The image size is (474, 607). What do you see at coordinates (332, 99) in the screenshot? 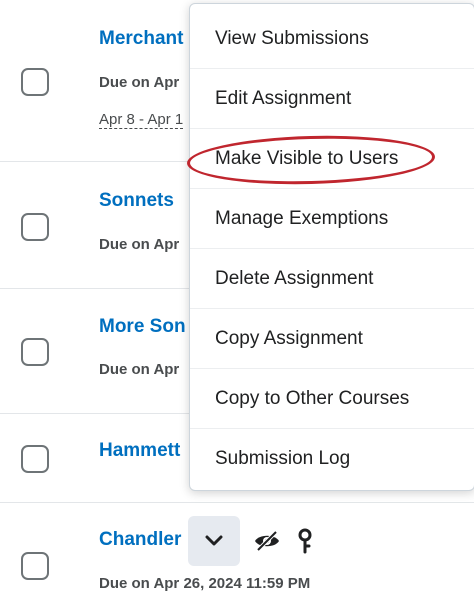
I see `menu-item-edit-assignment: Edit Assignment` at bounding box center [332, 99].